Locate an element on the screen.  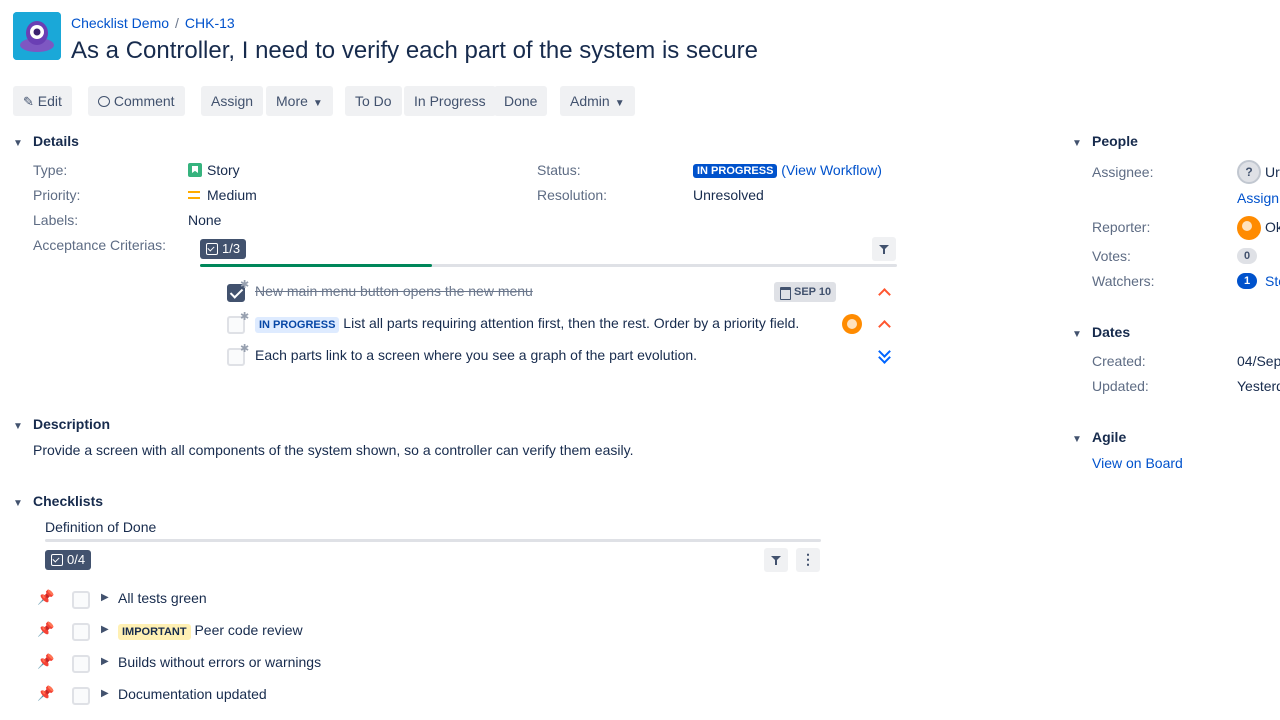
priority-value: Medium is located at coordinates (222, 195).